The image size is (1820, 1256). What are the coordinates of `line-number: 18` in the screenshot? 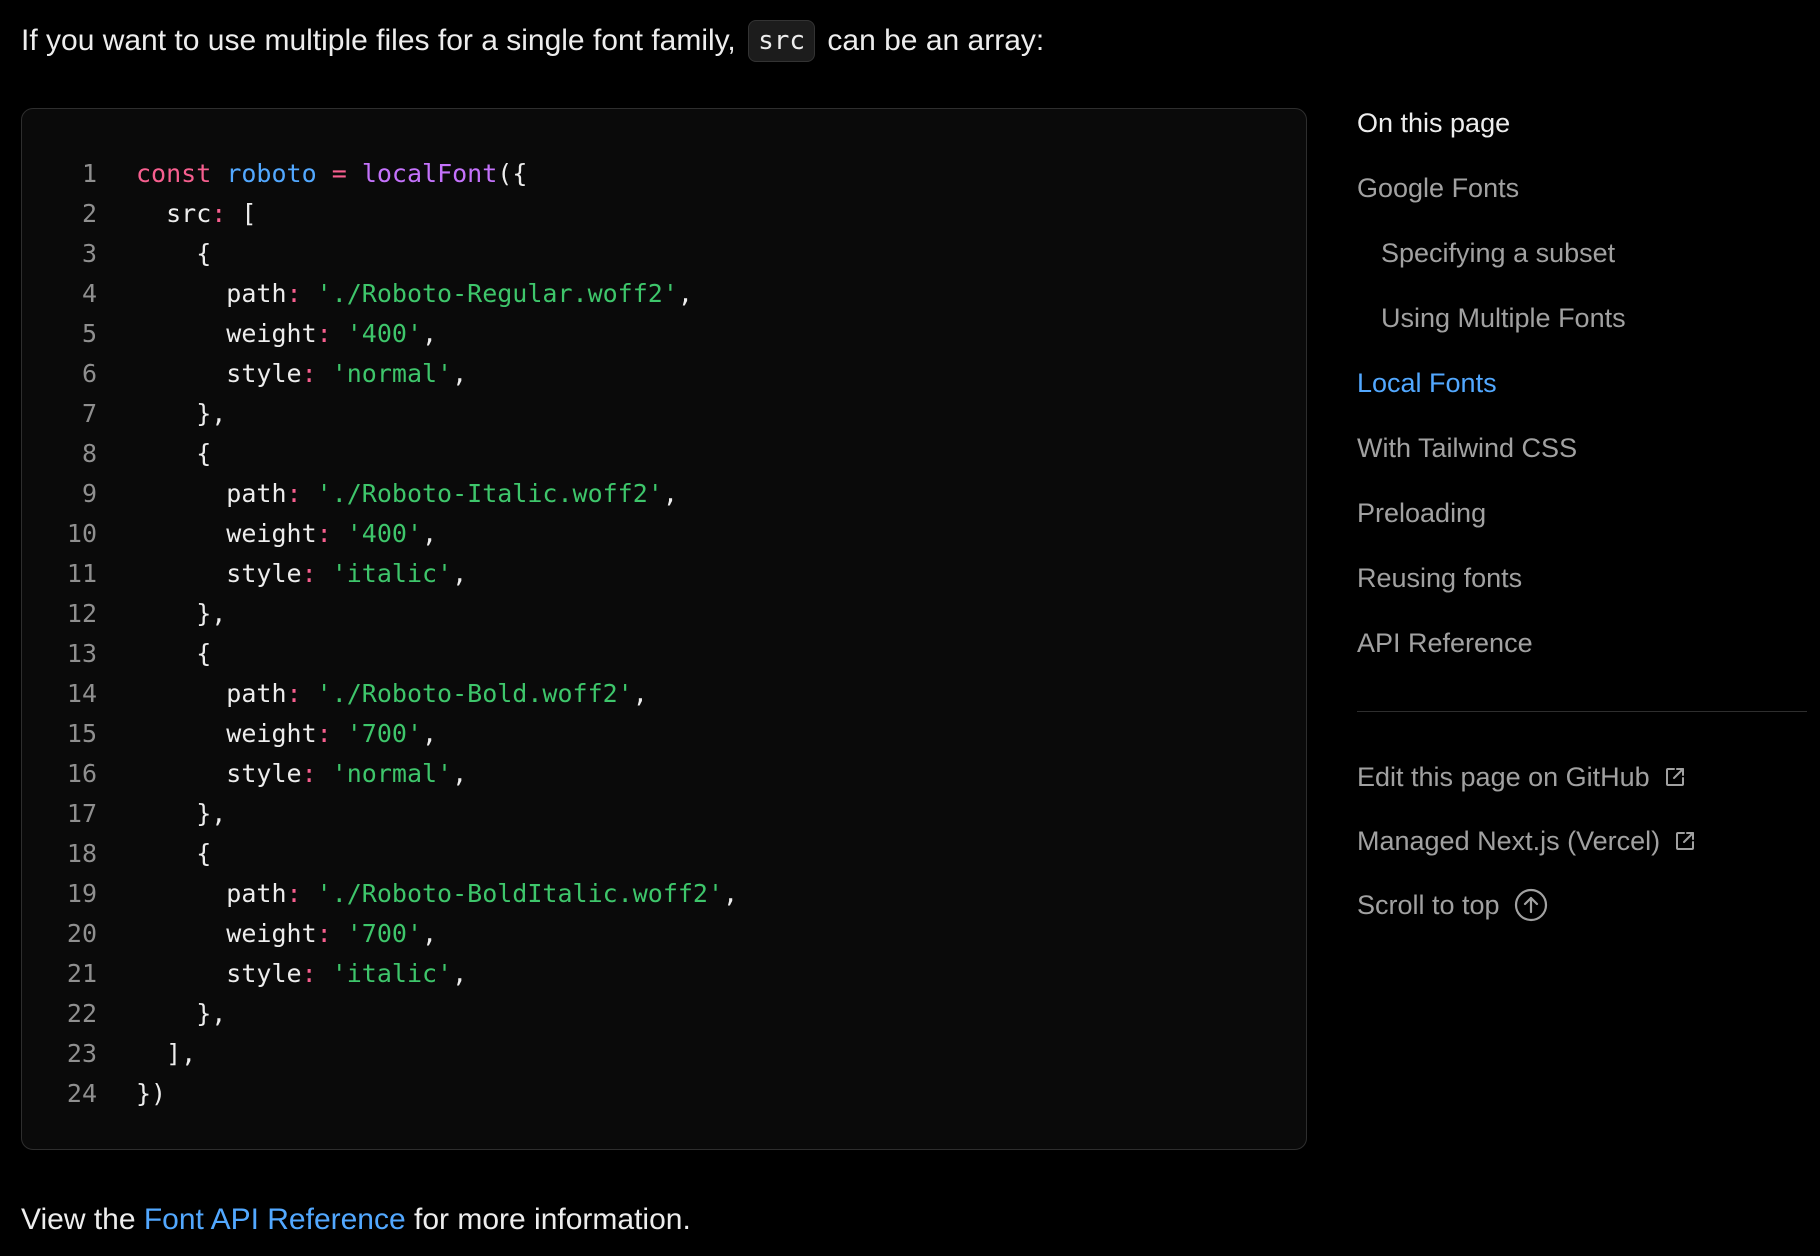 It's located at (81, 853).